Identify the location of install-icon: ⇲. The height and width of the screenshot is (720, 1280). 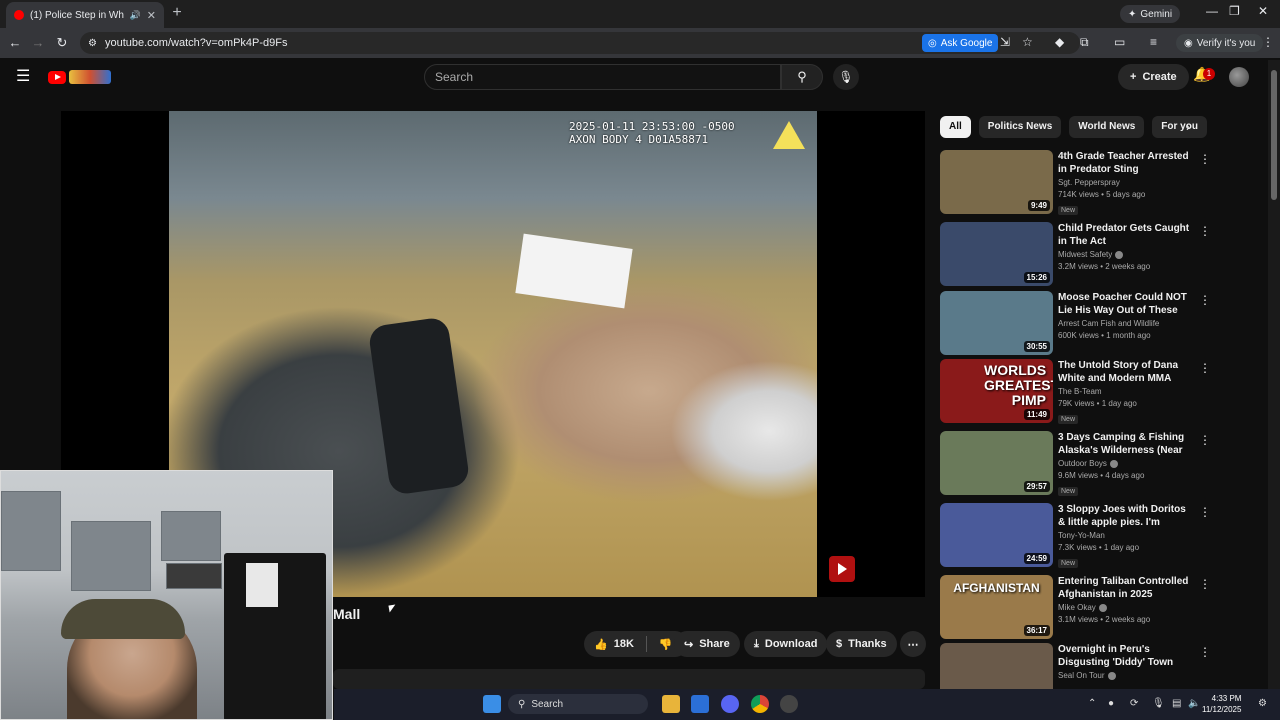
(1005, 42).